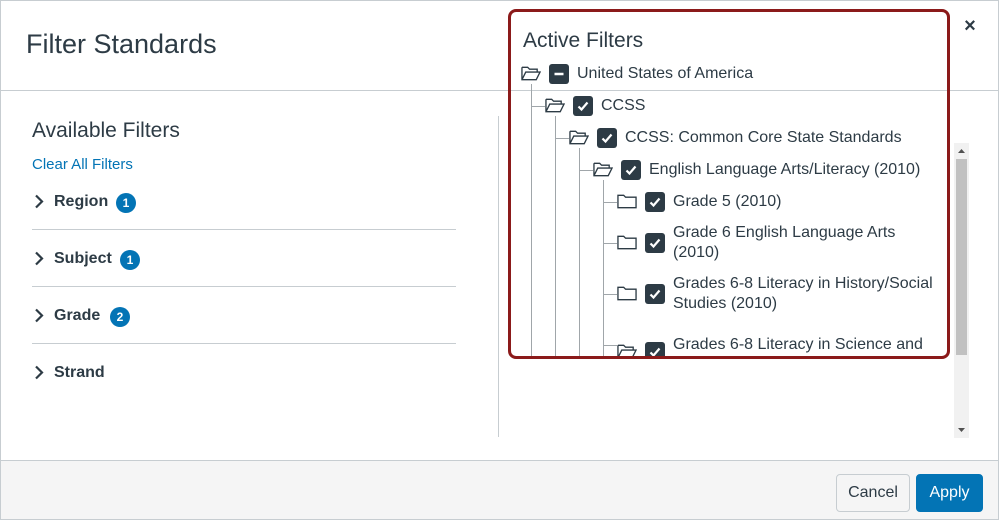 The image size is (999, 520). What do you see at coordinates (798, 344) in the screenshot?
I see `tree-node-label-line1: Grades 6-8 Literacy in Science and` at bounding box center [798, 344].